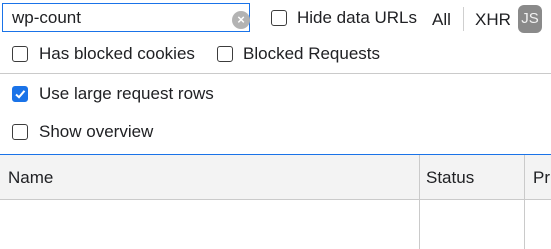 This screenshot has height=249, width=551. What do you see at coordinates (441, 20) in the screenshot?
I see `filter-all-button: All` at bounding box center [441, 20].